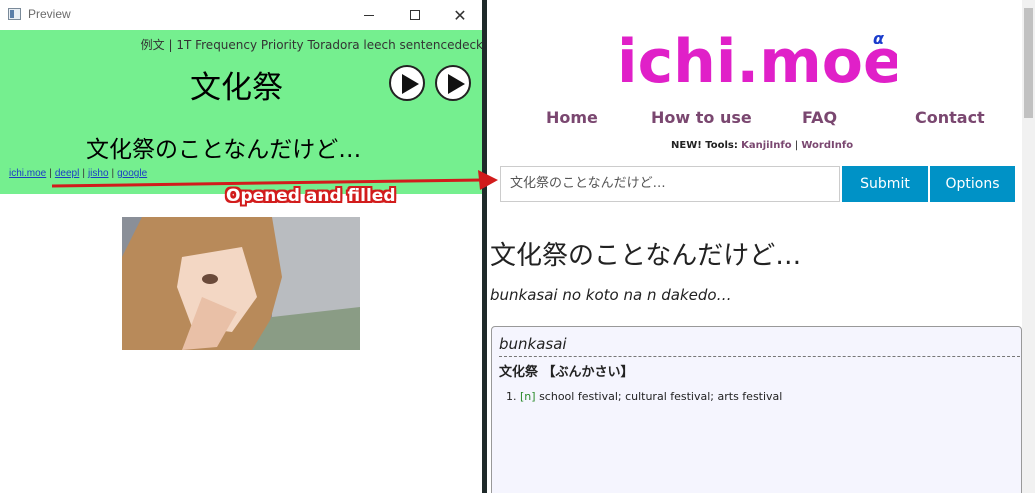  Describe the element at coordinates (132, 173) in the screenshot. I see `link-google: google` at that location.